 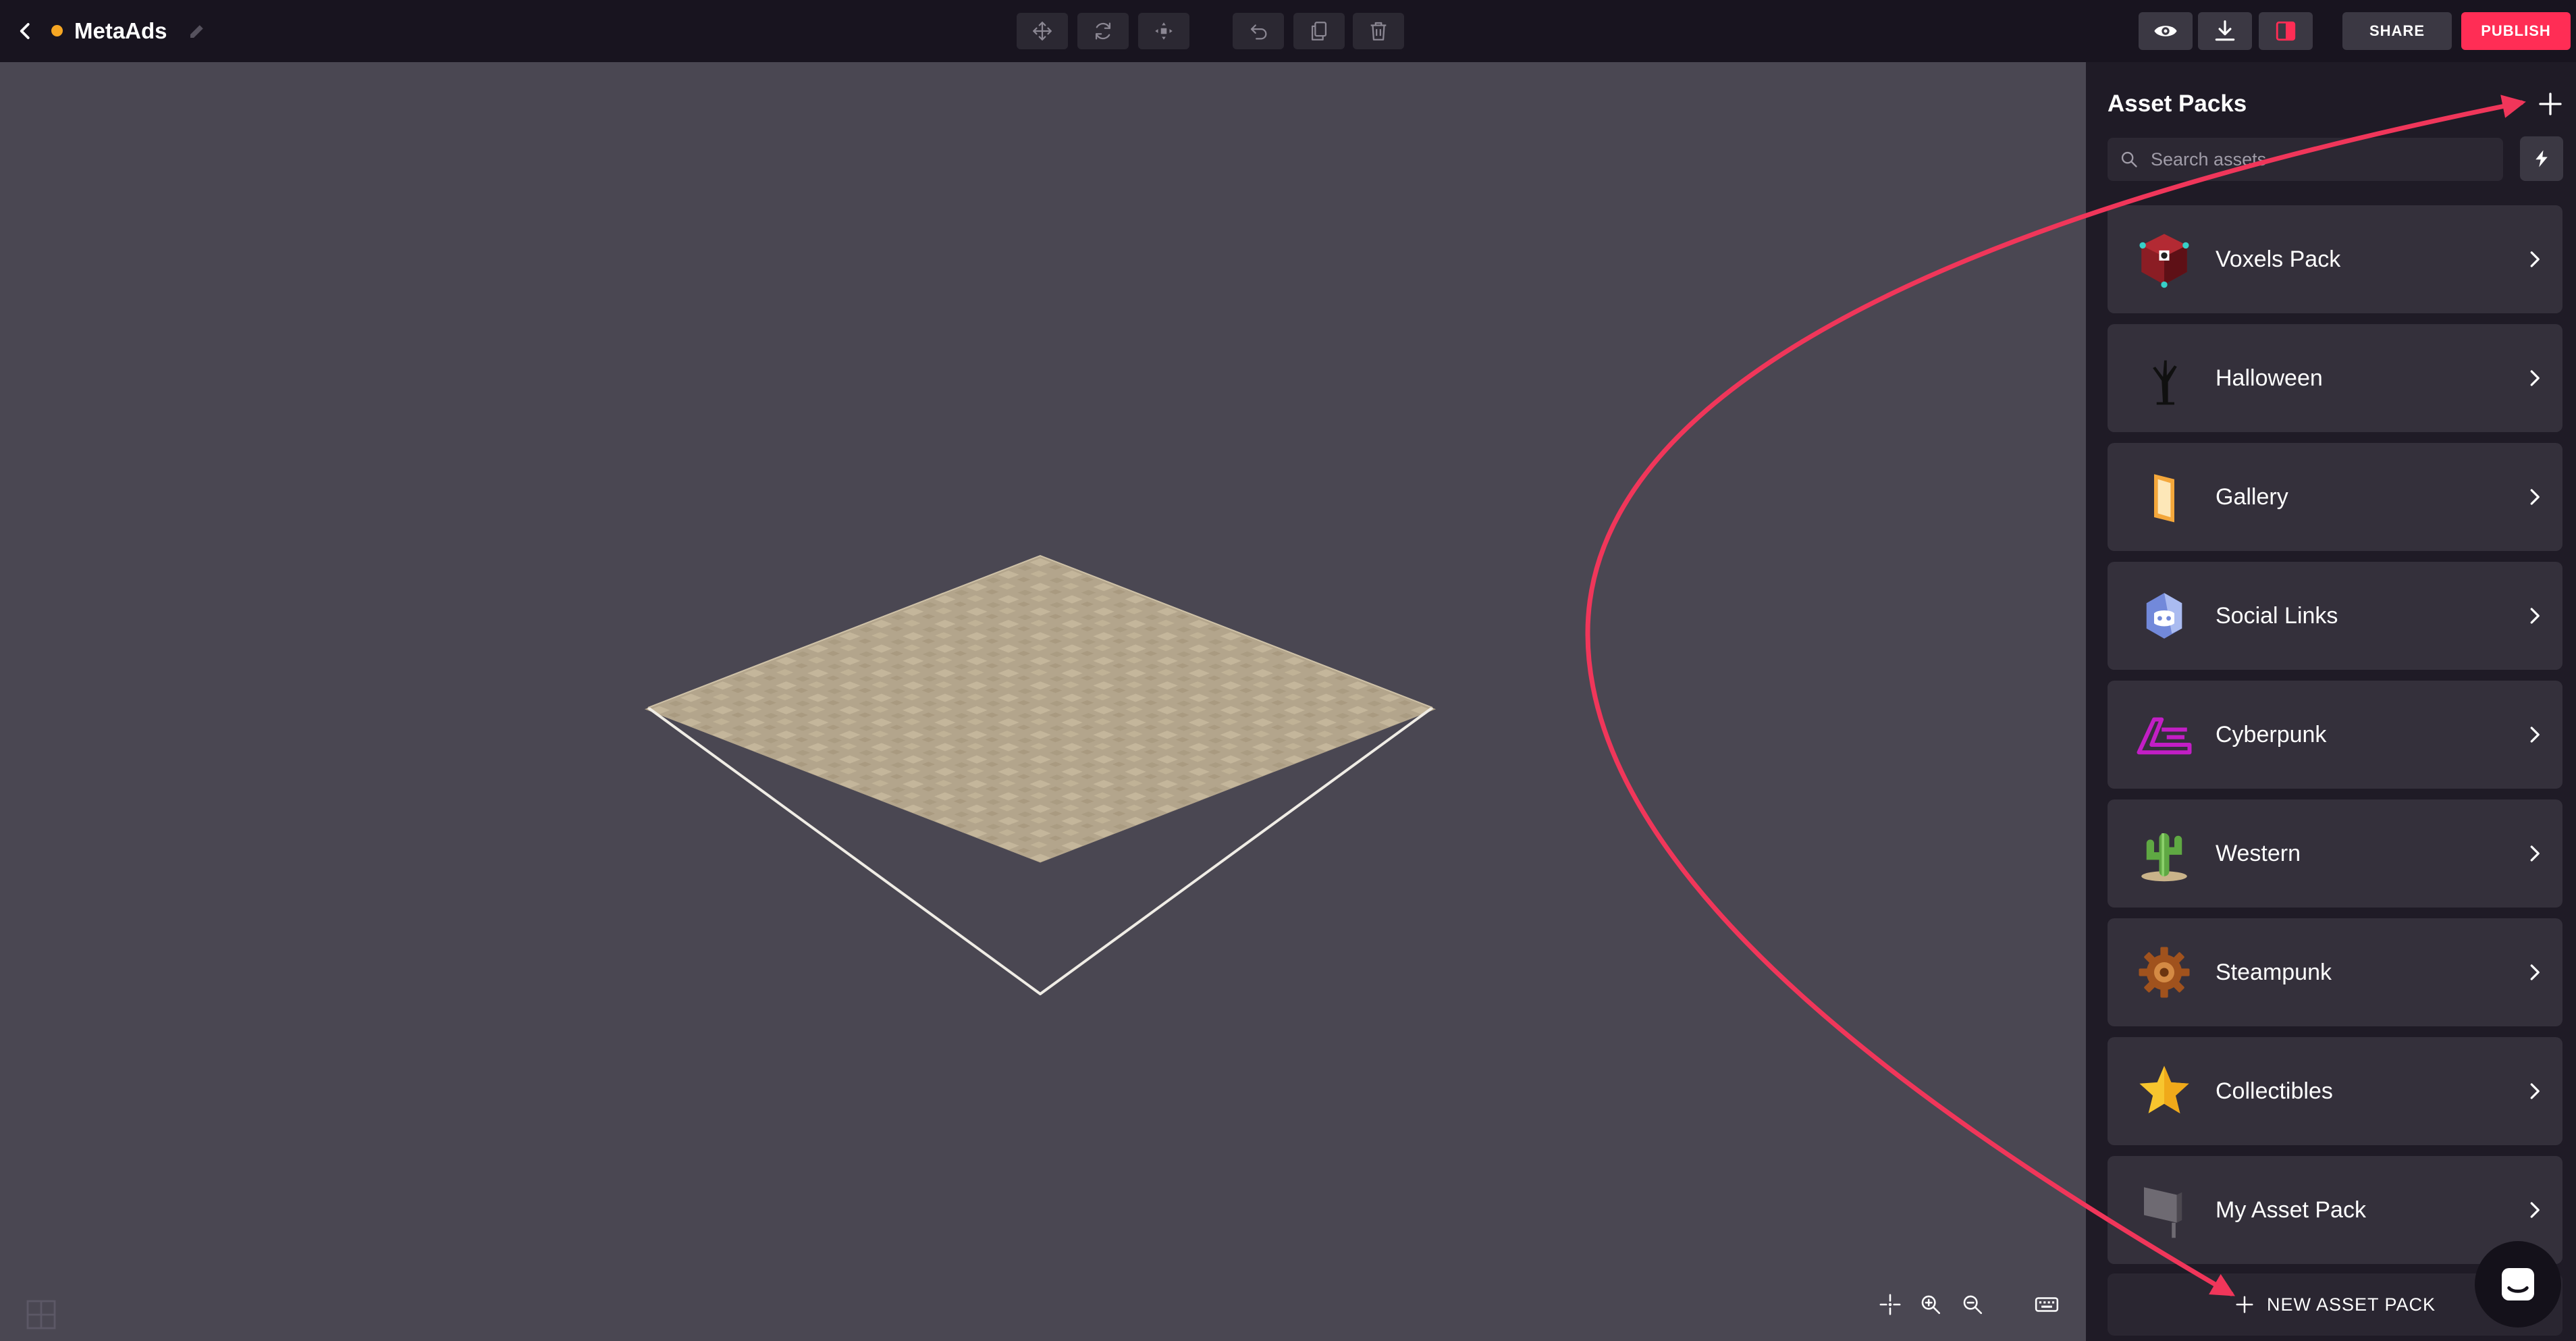 I want to click on rotate-tool-button, so click(x=1103, y=31).